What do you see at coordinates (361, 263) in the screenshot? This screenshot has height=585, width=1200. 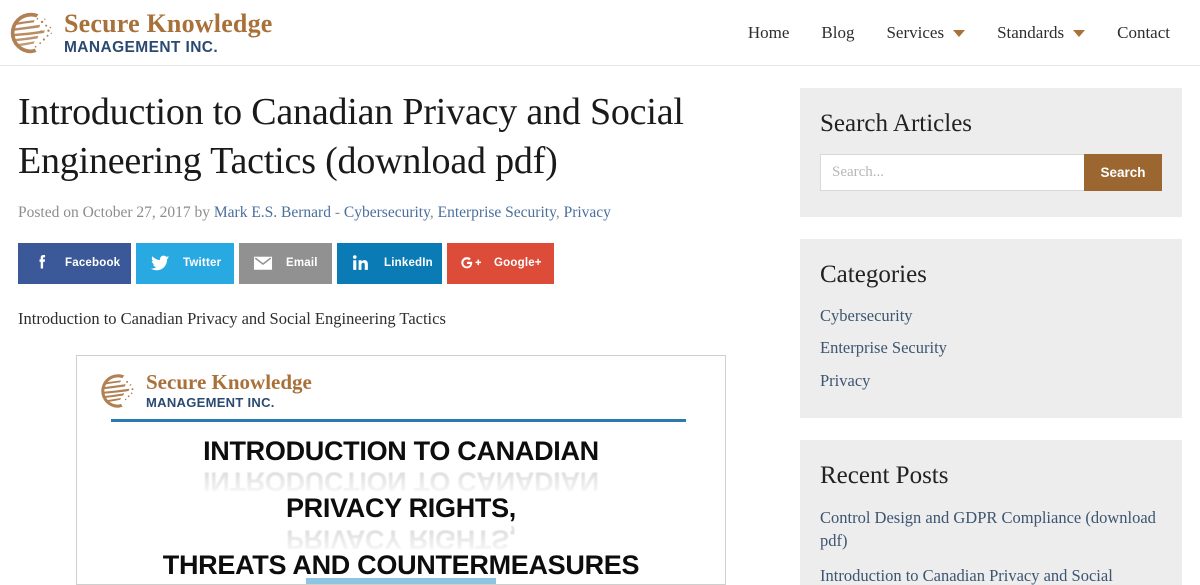 I see `linkedin-icon` at bounding box center [361, 263].